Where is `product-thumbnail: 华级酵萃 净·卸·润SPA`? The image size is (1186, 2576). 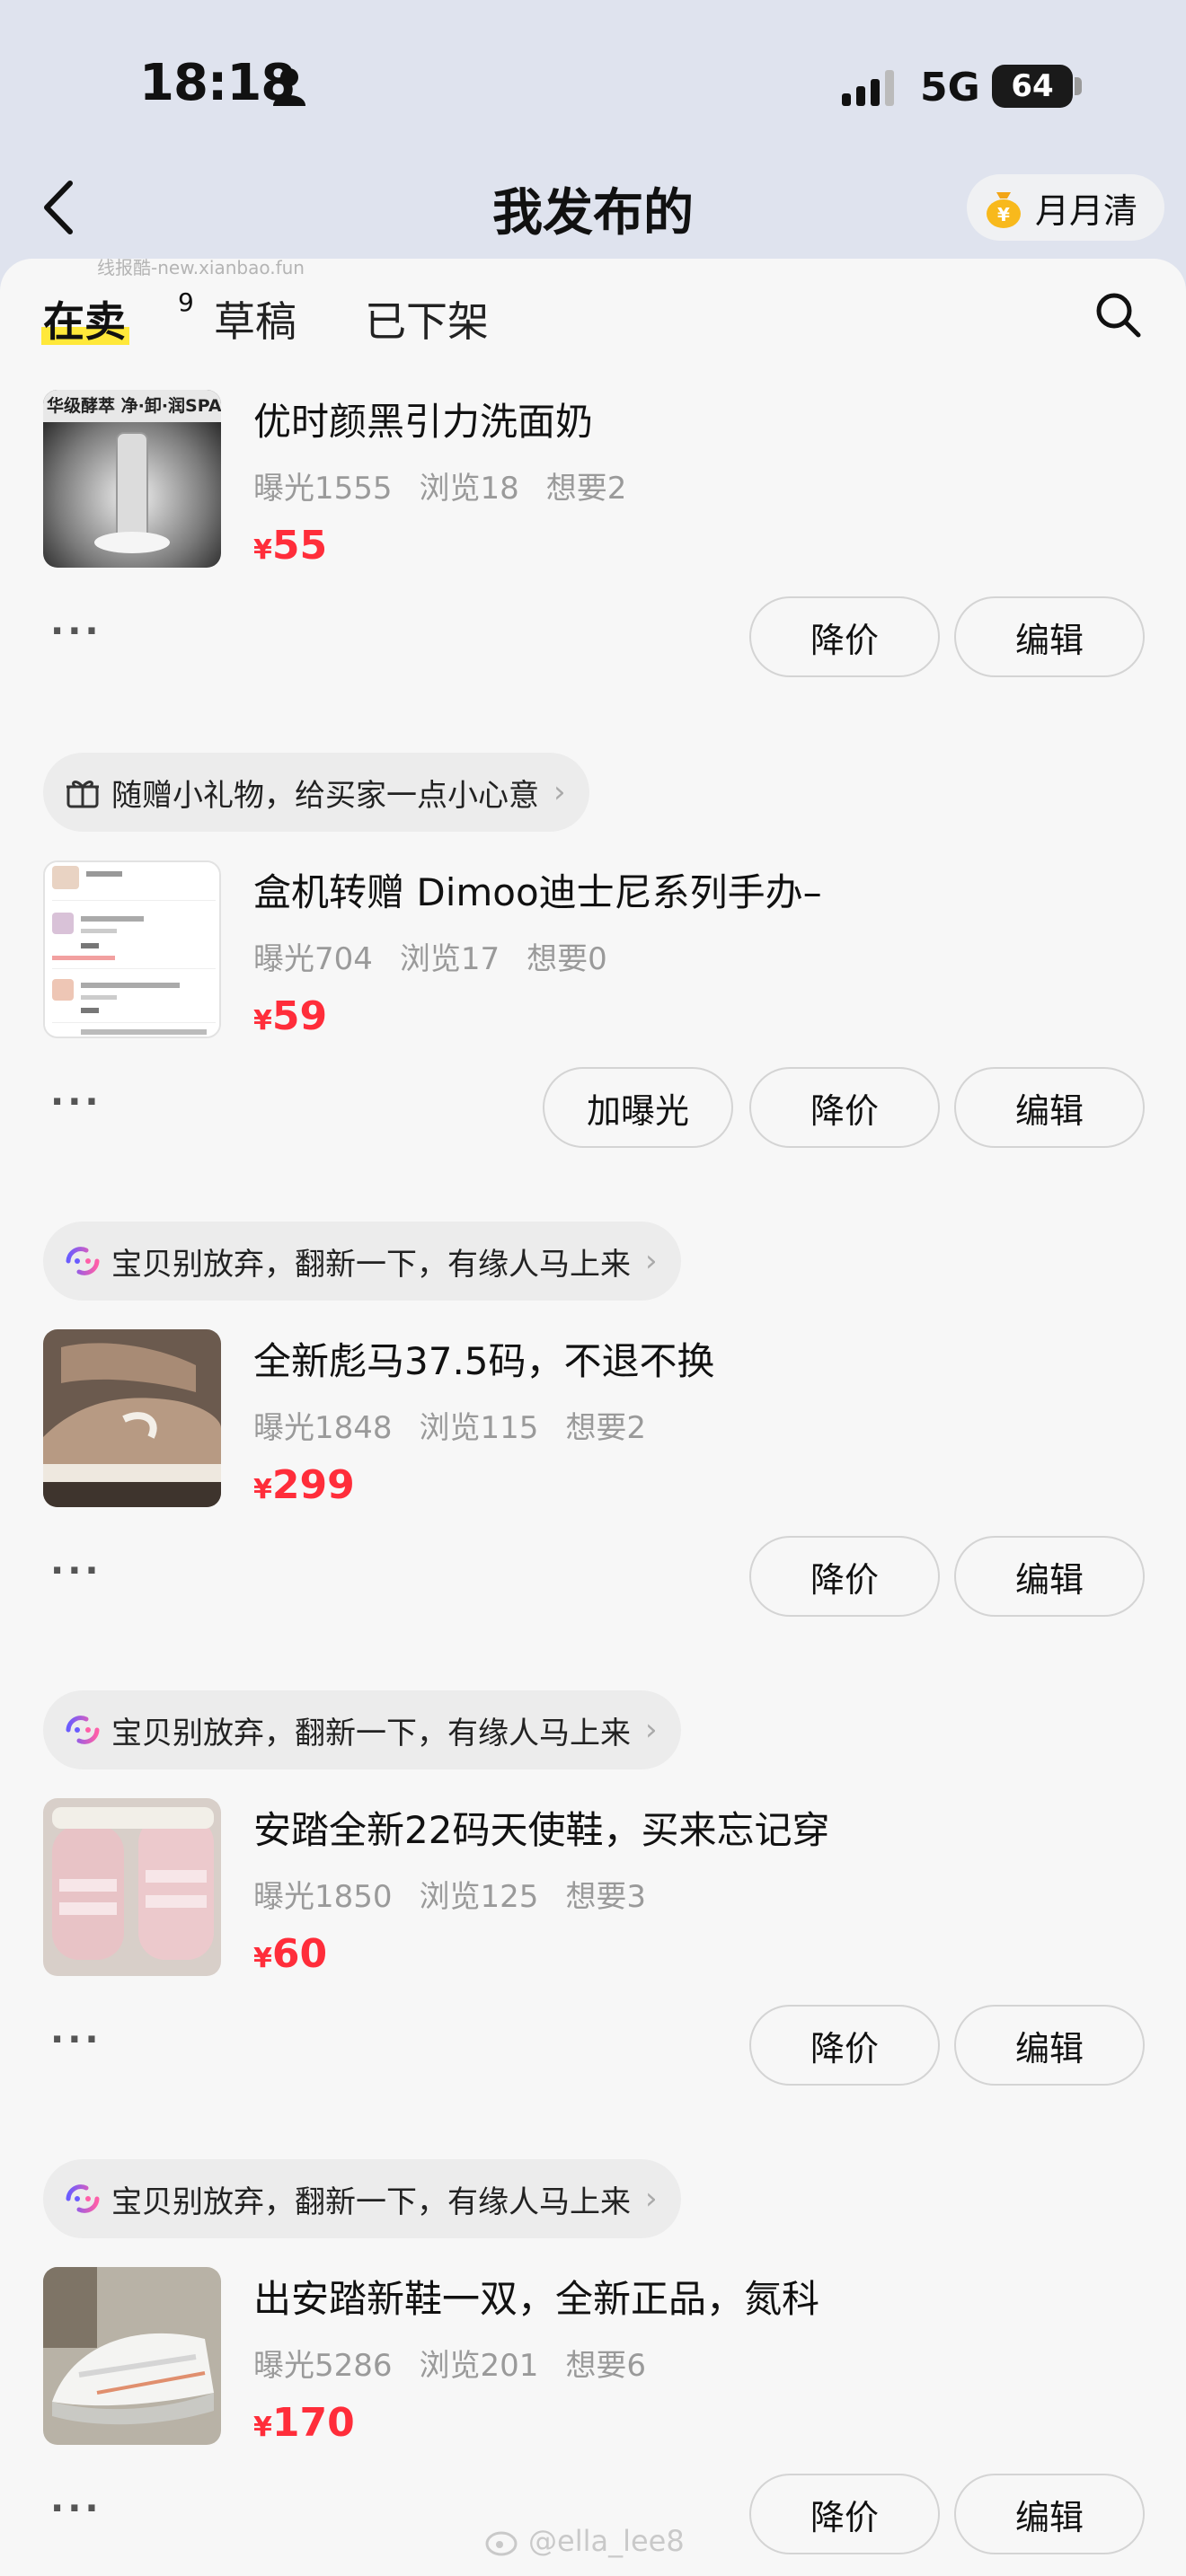
product-thumbnail: 华级酵萃 净·卸·润SPA is located at coordinates (132, 479).